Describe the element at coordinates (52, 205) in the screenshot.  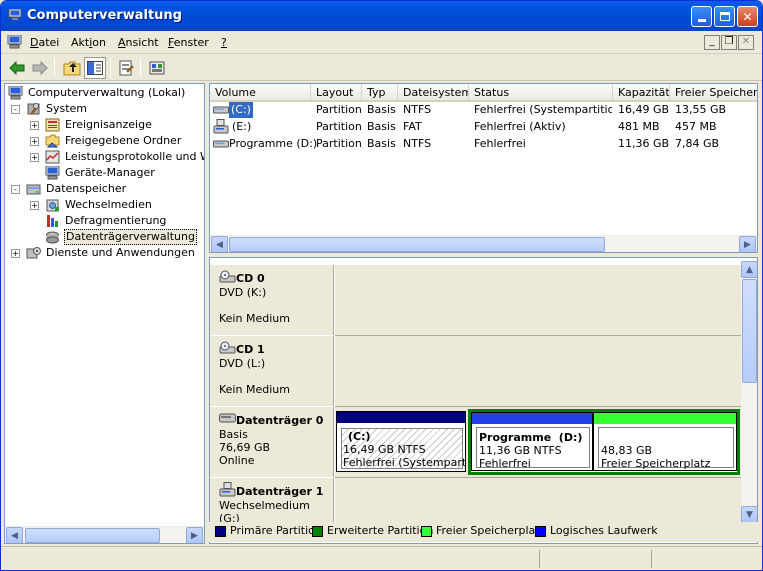
I see `removable-storage-icon` at that location.